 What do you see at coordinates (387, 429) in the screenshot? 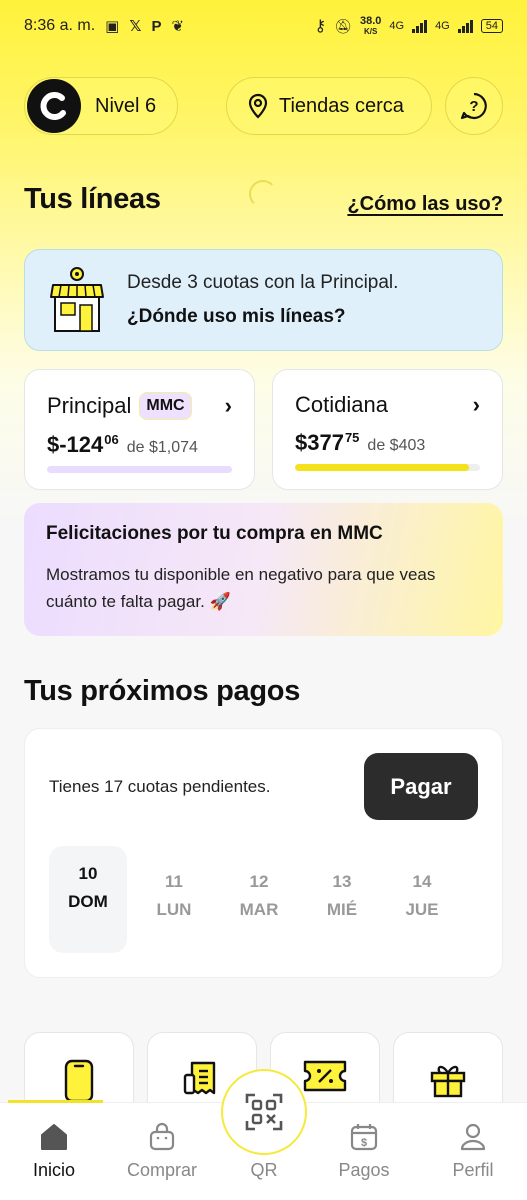
I see `line-card-cotidiana: Cotidiana › $377 75 de $403` at bounding box center [387, 429].